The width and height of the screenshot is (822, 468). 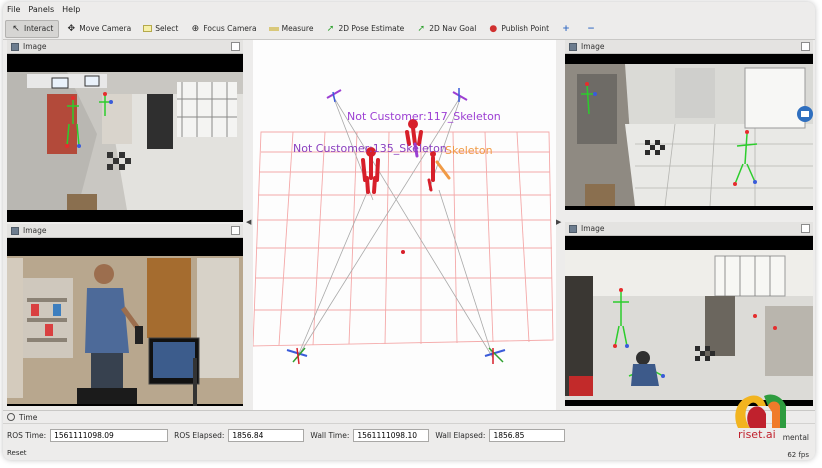 I want to click on pin-icon: ●, so click(x=493, y=28).